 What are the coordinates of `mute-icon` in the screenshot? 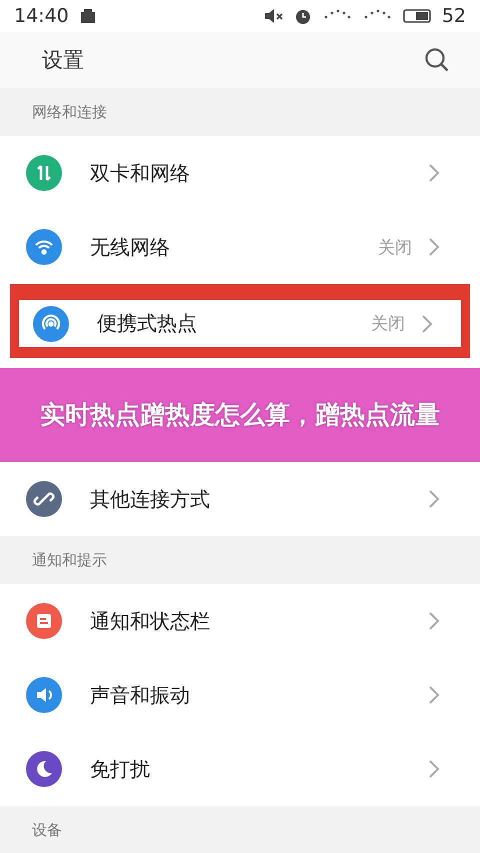 It's located at (274, 16).